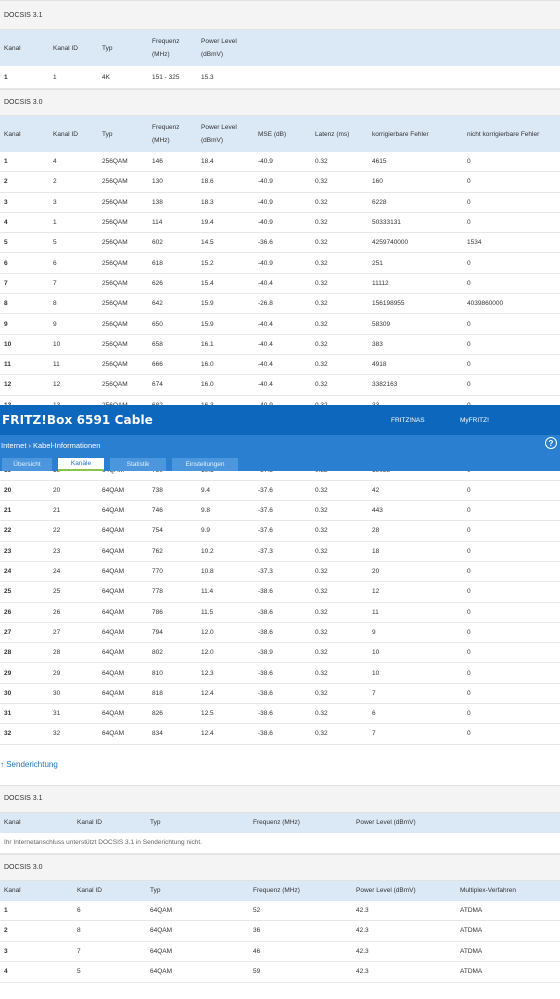  What do you see at coordinates (12, 134) in the screenshot?
I see `col-kanal: Kanal` at bounding box center [12, 134].